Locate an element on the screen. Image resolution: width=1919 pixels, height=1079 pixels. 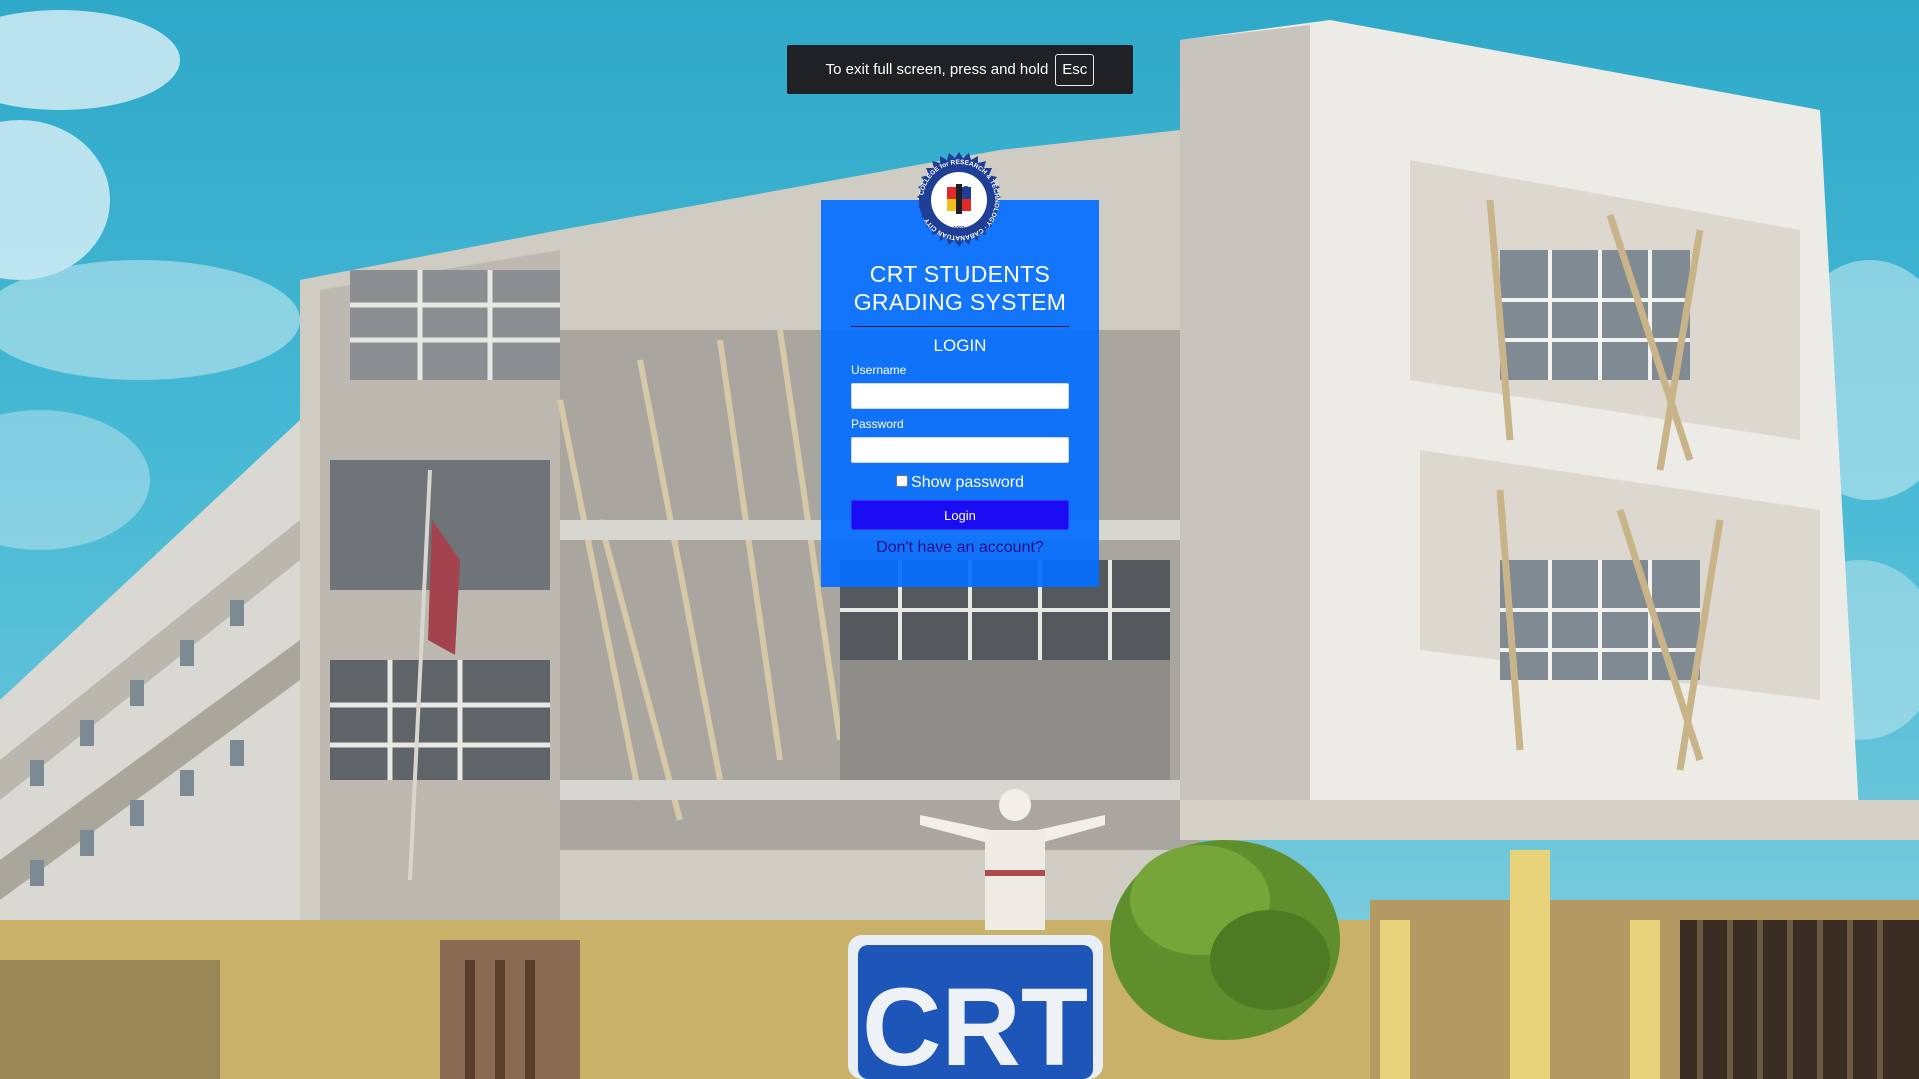
show-password-checkbox is located at coordinates (902, 481).